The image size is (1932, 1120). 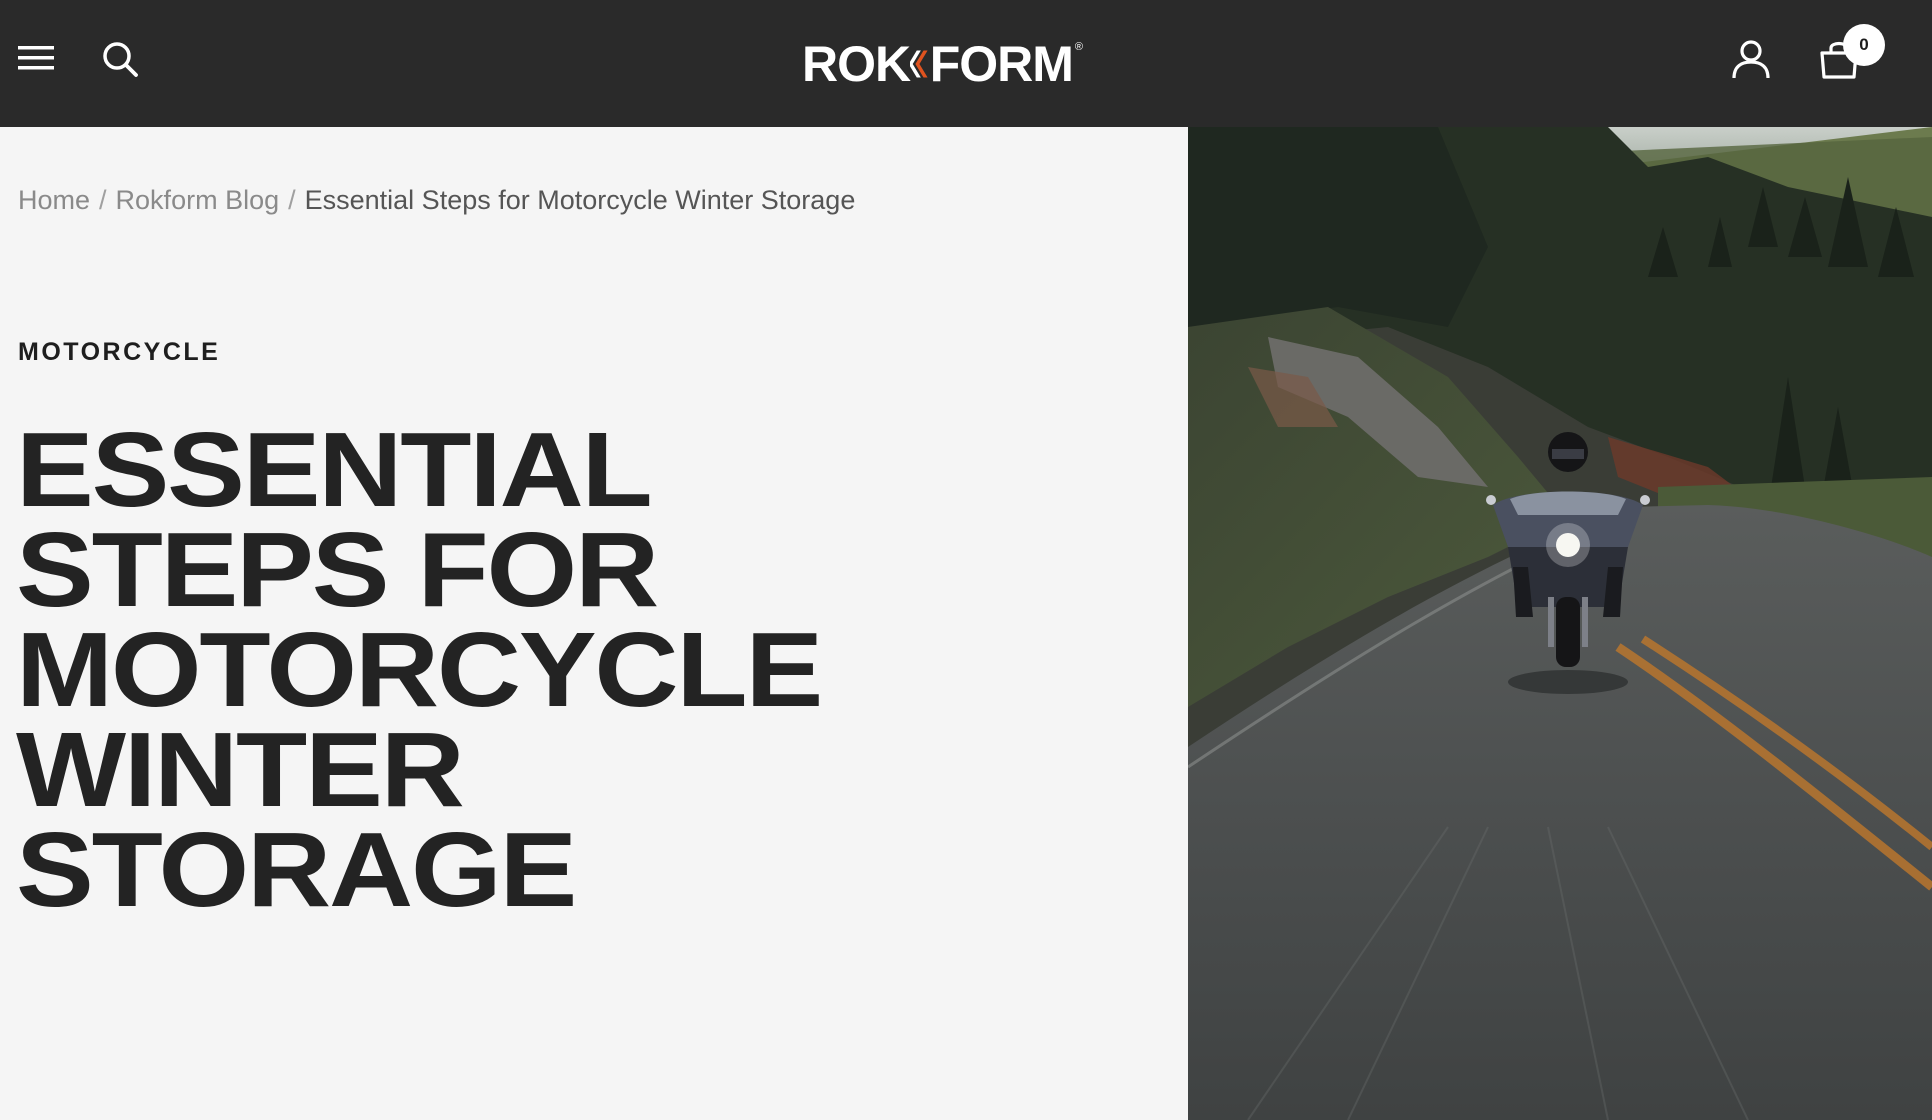 I want to click on article-title-line: WINTER, so click(x=240, y=770).